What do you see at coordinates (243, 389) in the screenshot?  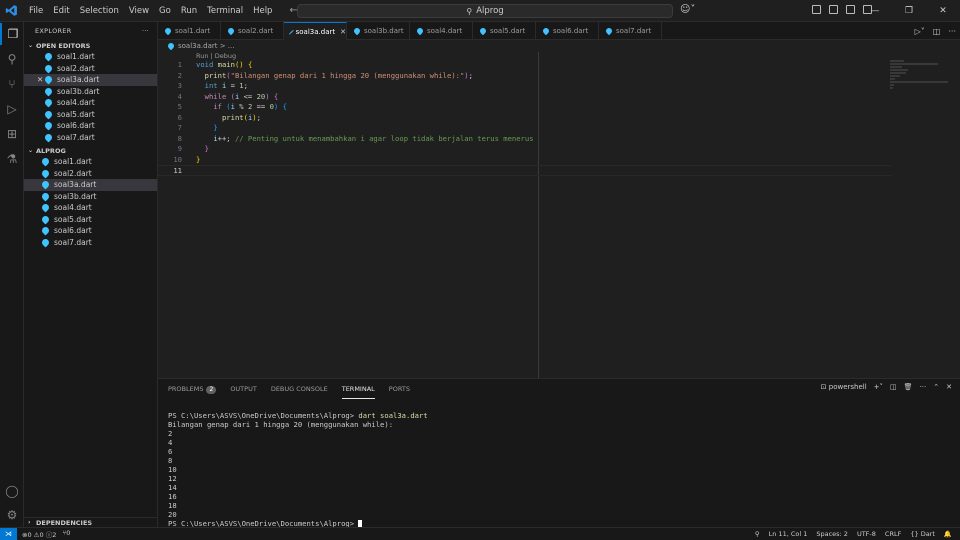 I see `tab-output: OUTPUT` at bounding box center [243, 389].